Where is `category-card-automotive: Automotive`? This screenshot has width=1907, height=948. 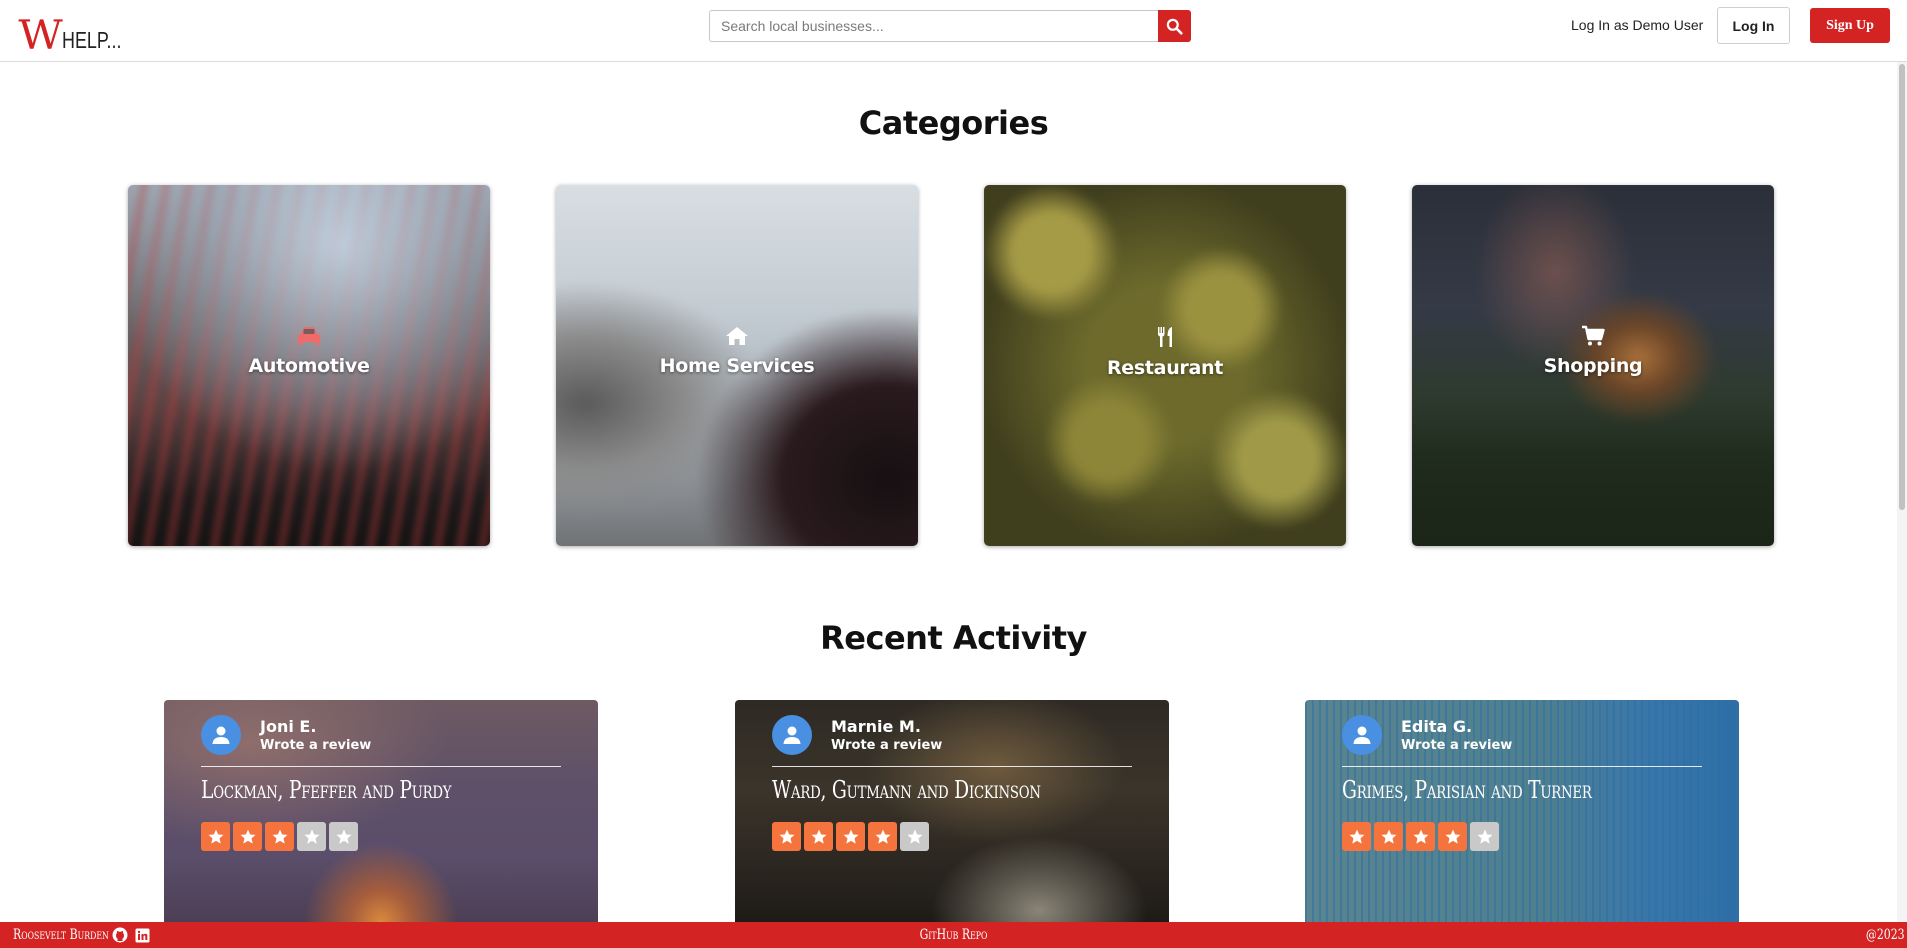
category-card-automotive: Automotive is located at coordinates (309, 365).